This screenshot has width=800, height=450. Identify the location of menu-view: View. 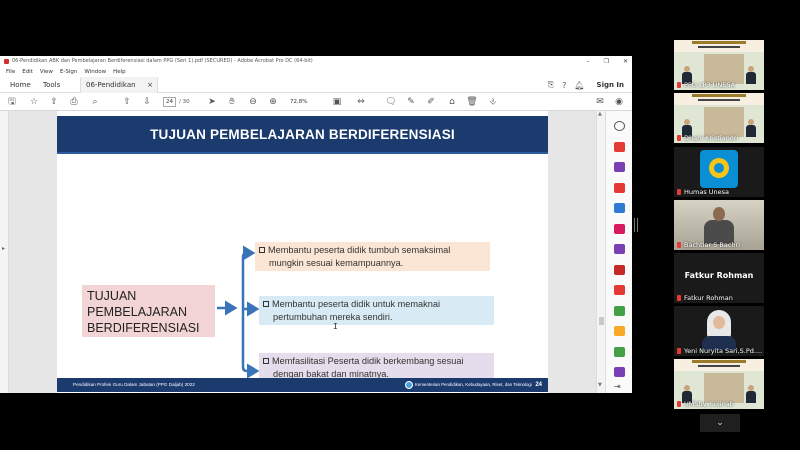
(46, 72).